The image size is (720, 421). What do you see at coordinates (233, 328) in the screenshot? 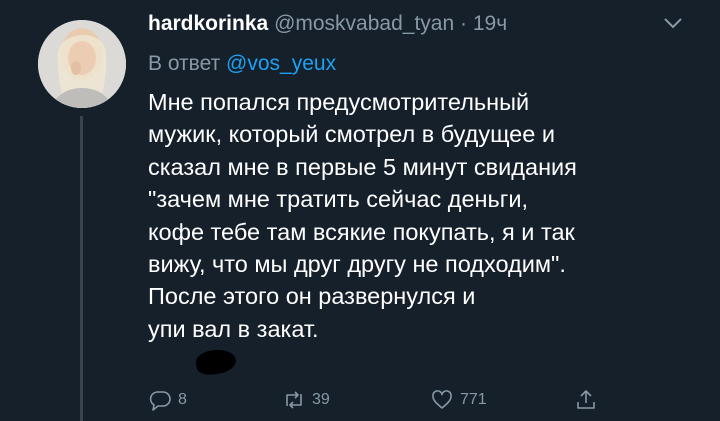
I see `tweet-text-line: упи вал в закат.` at bounding box center [233, 328].